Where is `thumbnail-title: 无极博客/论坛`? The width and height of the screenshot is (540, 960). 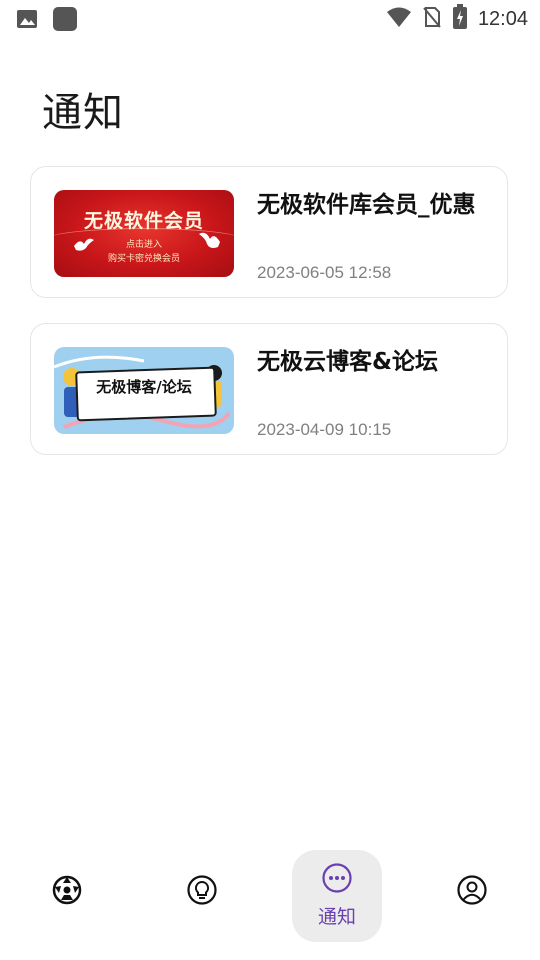 thumbnail-title: 无极博客/论坛 is located at coordinates (144, 387).